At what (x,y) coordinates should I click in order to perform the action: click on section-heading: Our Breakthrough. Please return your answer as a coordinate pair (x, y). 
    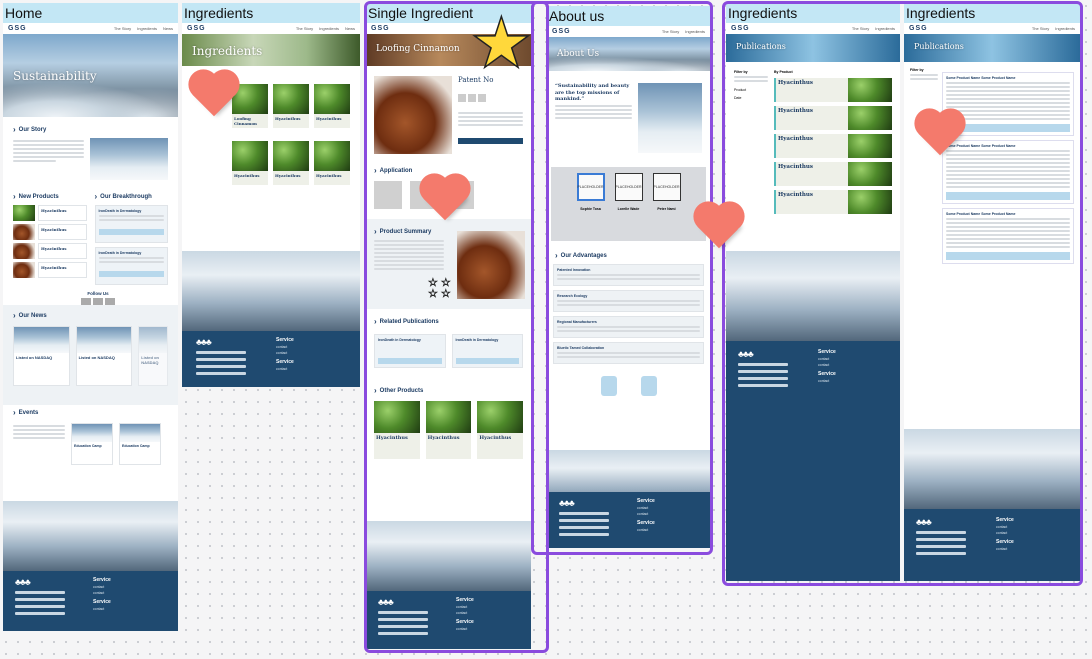
    Looking at the image, I should click on (132, 196).